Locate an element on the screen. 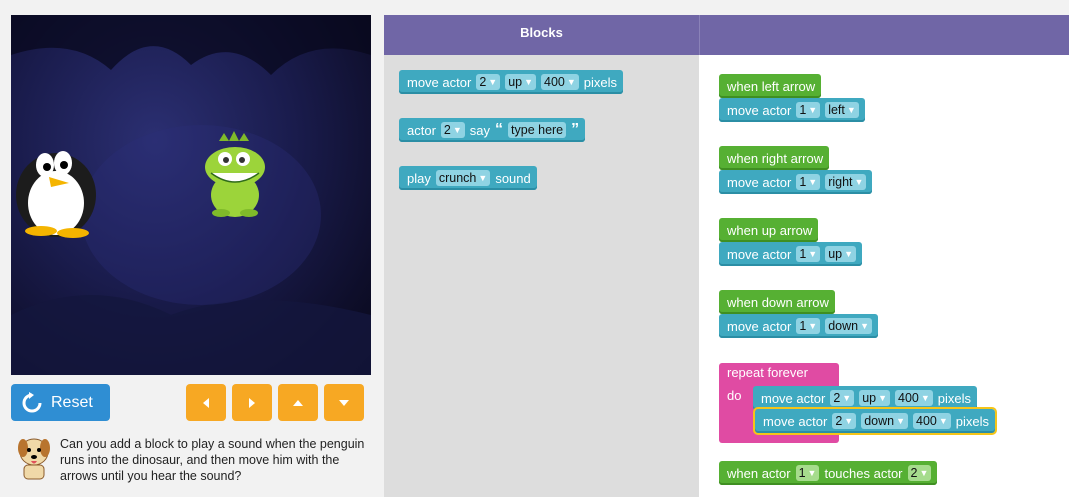 This screenshot has width=1069, height=497. down-arrow-icon is located at coordinates (344, 402).